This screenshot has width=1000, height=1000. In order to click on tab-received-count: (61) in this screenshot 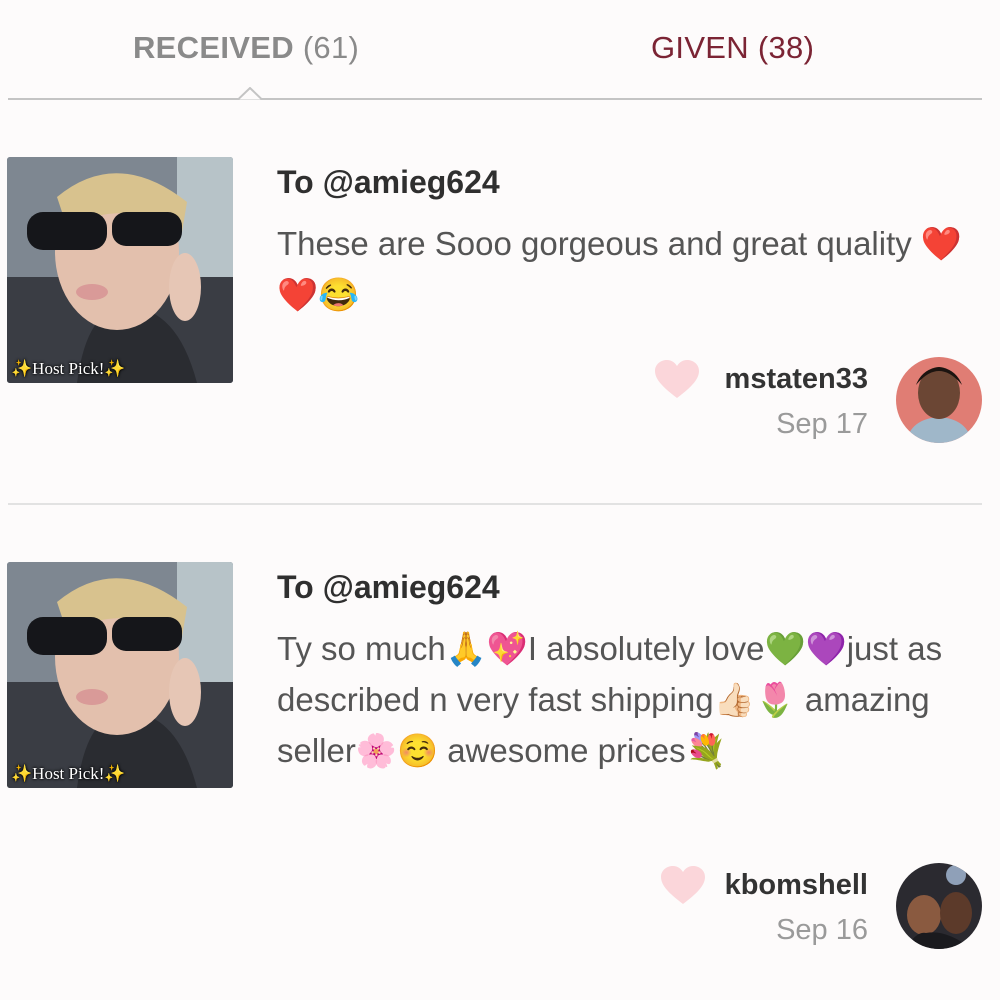, I will do `click(331, 47)`.